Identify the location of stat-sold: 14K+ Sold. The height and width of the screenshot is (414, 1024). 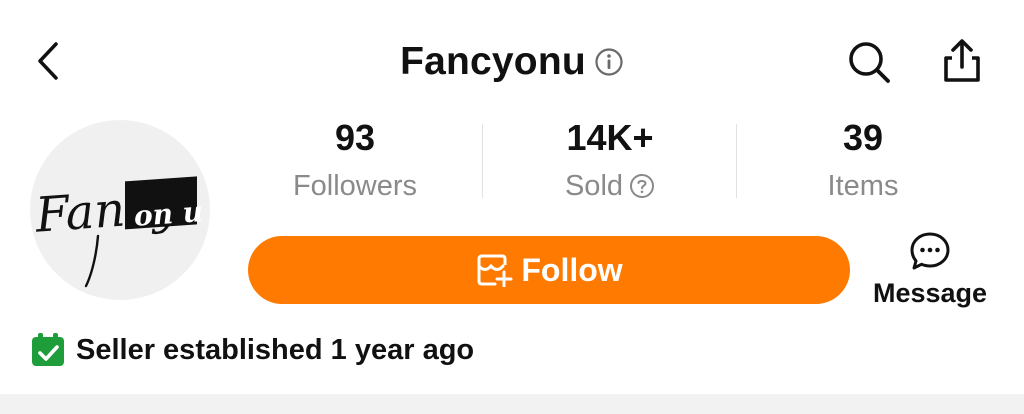
(610, 162).